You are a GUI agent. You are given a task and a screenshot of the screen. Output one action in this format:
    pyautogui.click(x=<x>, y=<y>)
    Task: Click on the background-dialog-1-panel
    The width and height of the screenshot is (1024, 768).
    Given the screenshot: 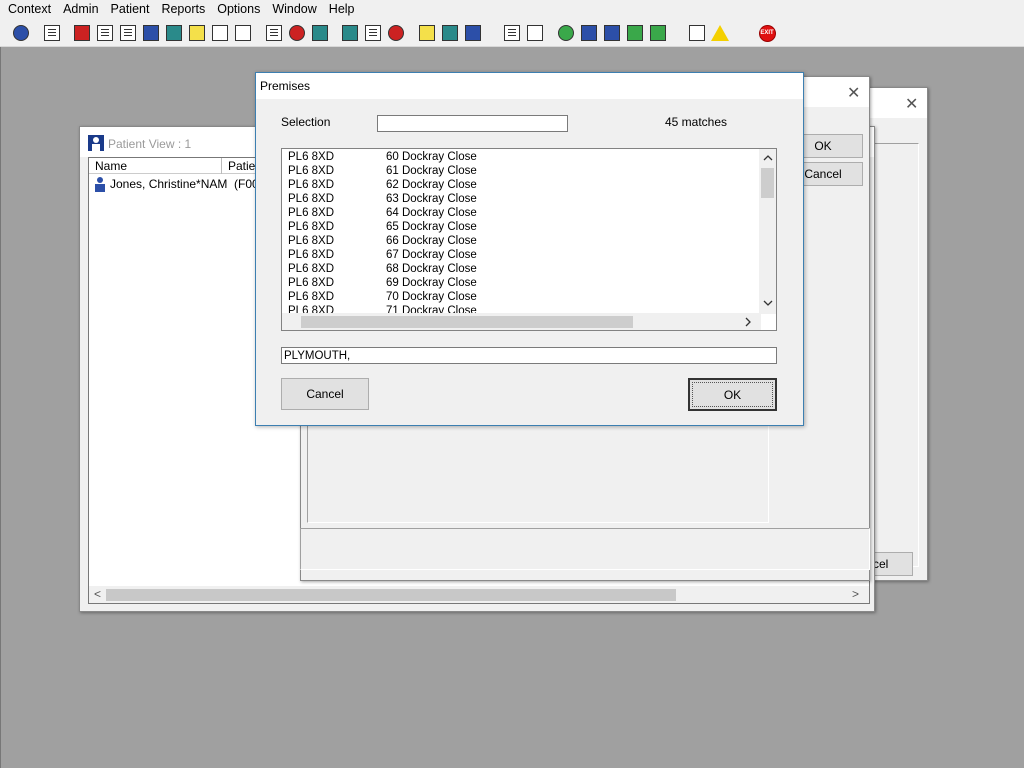 What is the action you would take?
    pyautogui.click(x=895, y=355)
    